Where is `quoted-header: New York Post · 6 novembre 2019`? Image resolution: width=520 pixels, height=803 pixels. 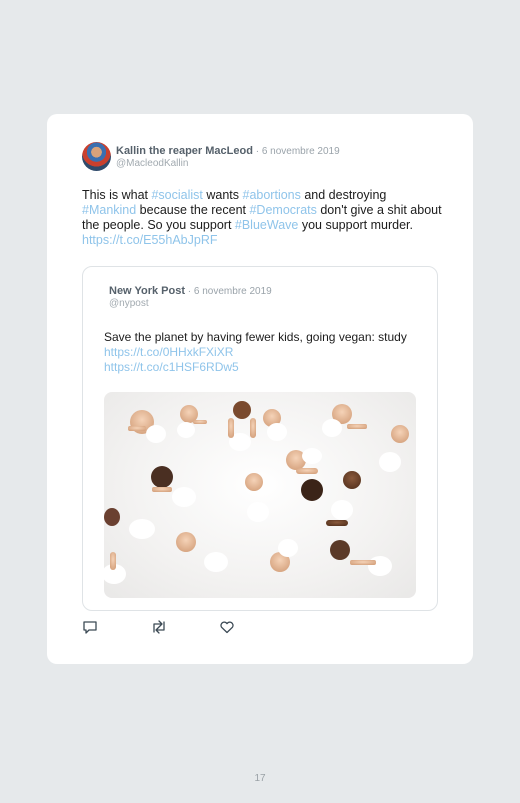 quoted-header: New York Post · 6 novembre 2019 is located at coordinates (190, 291).